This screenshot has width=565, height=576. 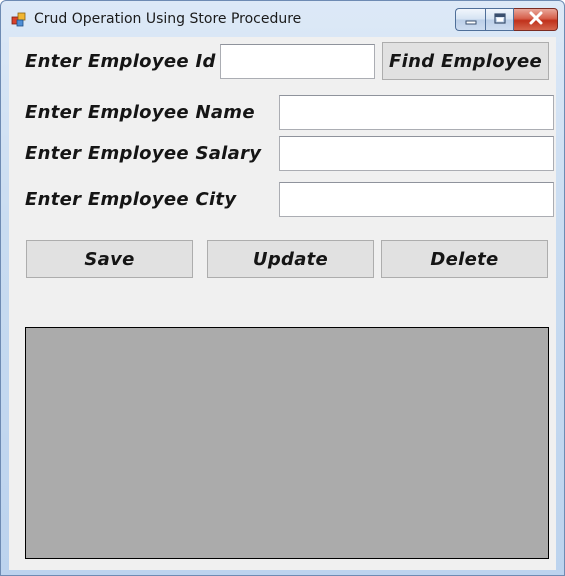 What do you see at coordinates (131, 199) in the screenshot?
I see `employee-city-label: Enter Employee City` at bounding box center [131, 199].